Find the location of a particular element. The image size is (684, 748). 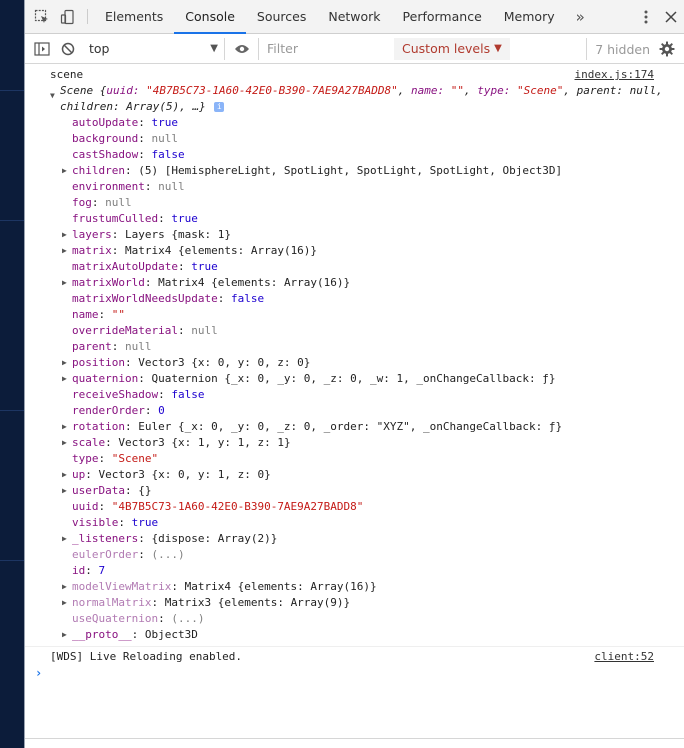

tab-memory: Memory is located at coordinates (529, 16).